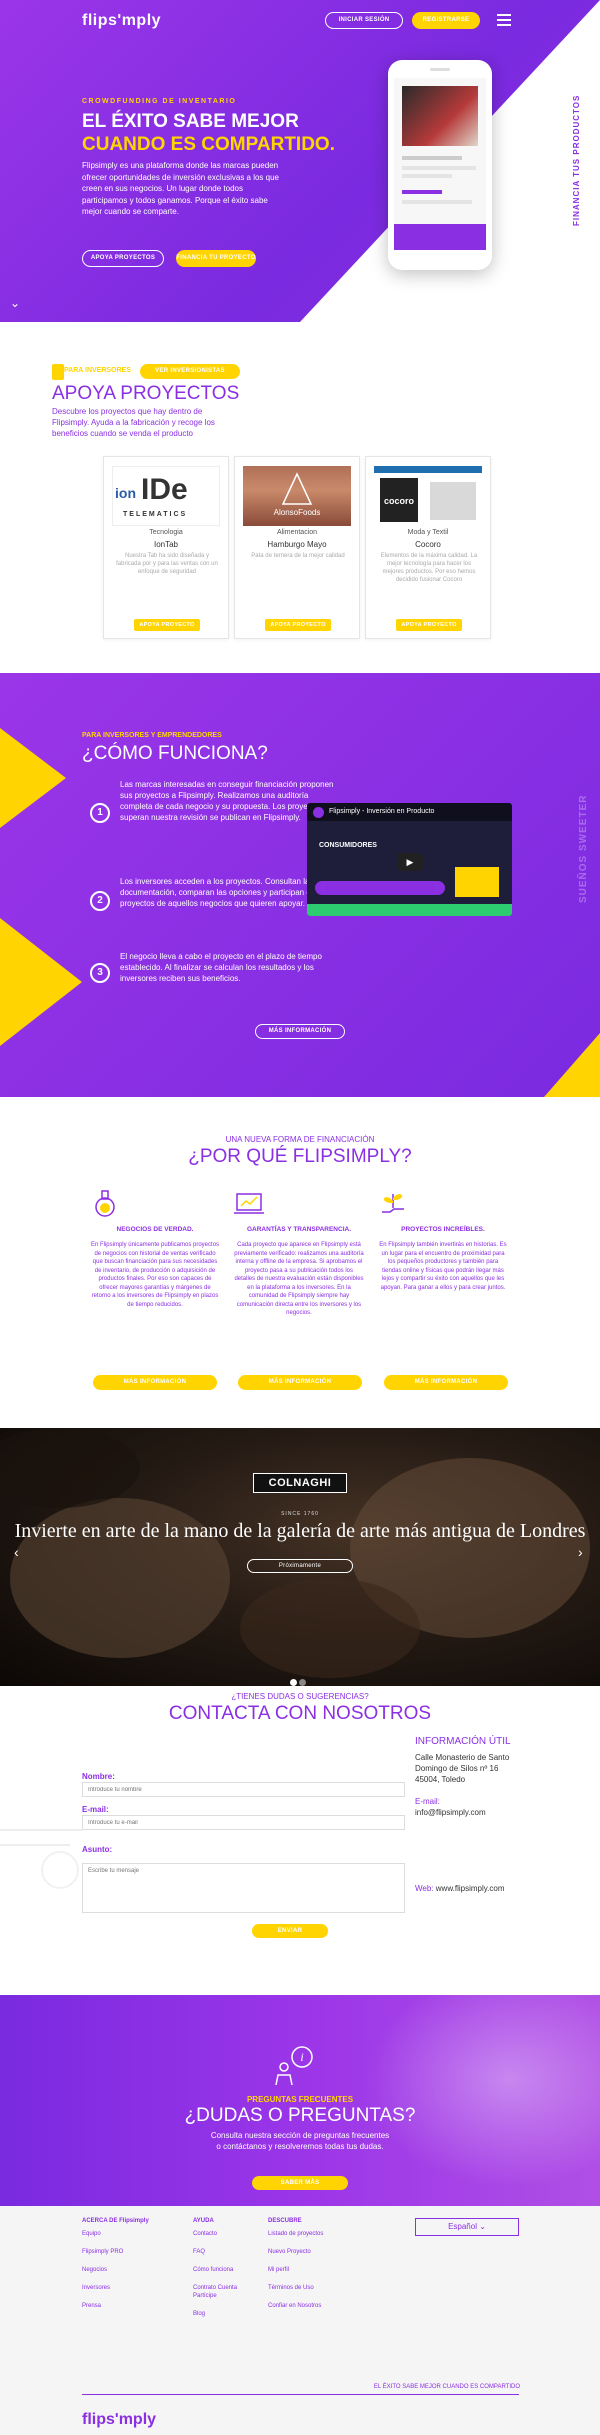 This screenshot has width=600, height=2435. What do you see at coordinates (97, 1849) in the screenshot?
I see `subject-label: Asunto:` at bounding box center [97, 1849].